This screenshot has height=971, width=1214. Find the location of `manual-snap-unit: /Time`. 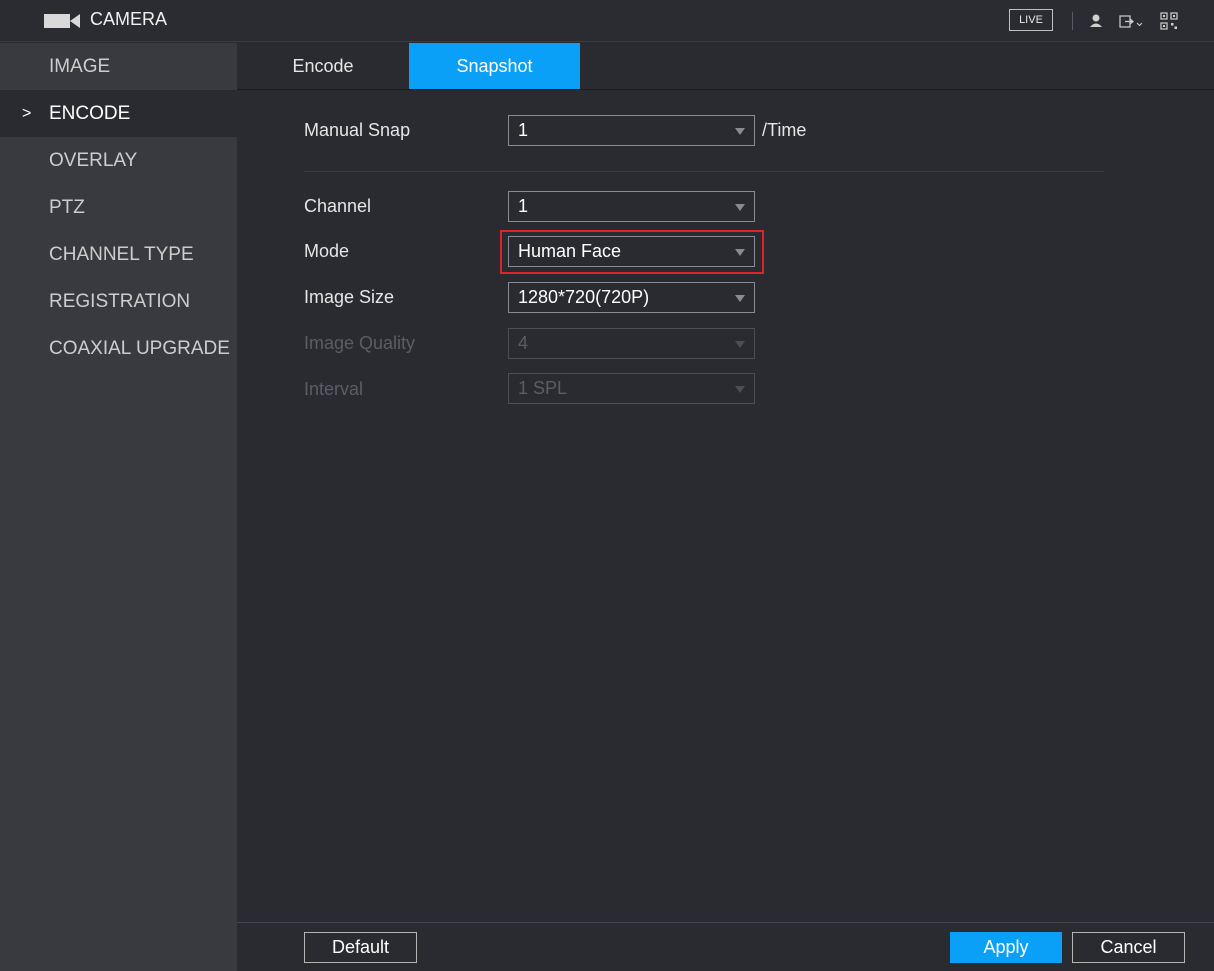

manual-snap-unit: /Time is located at coordinates (784, 130).